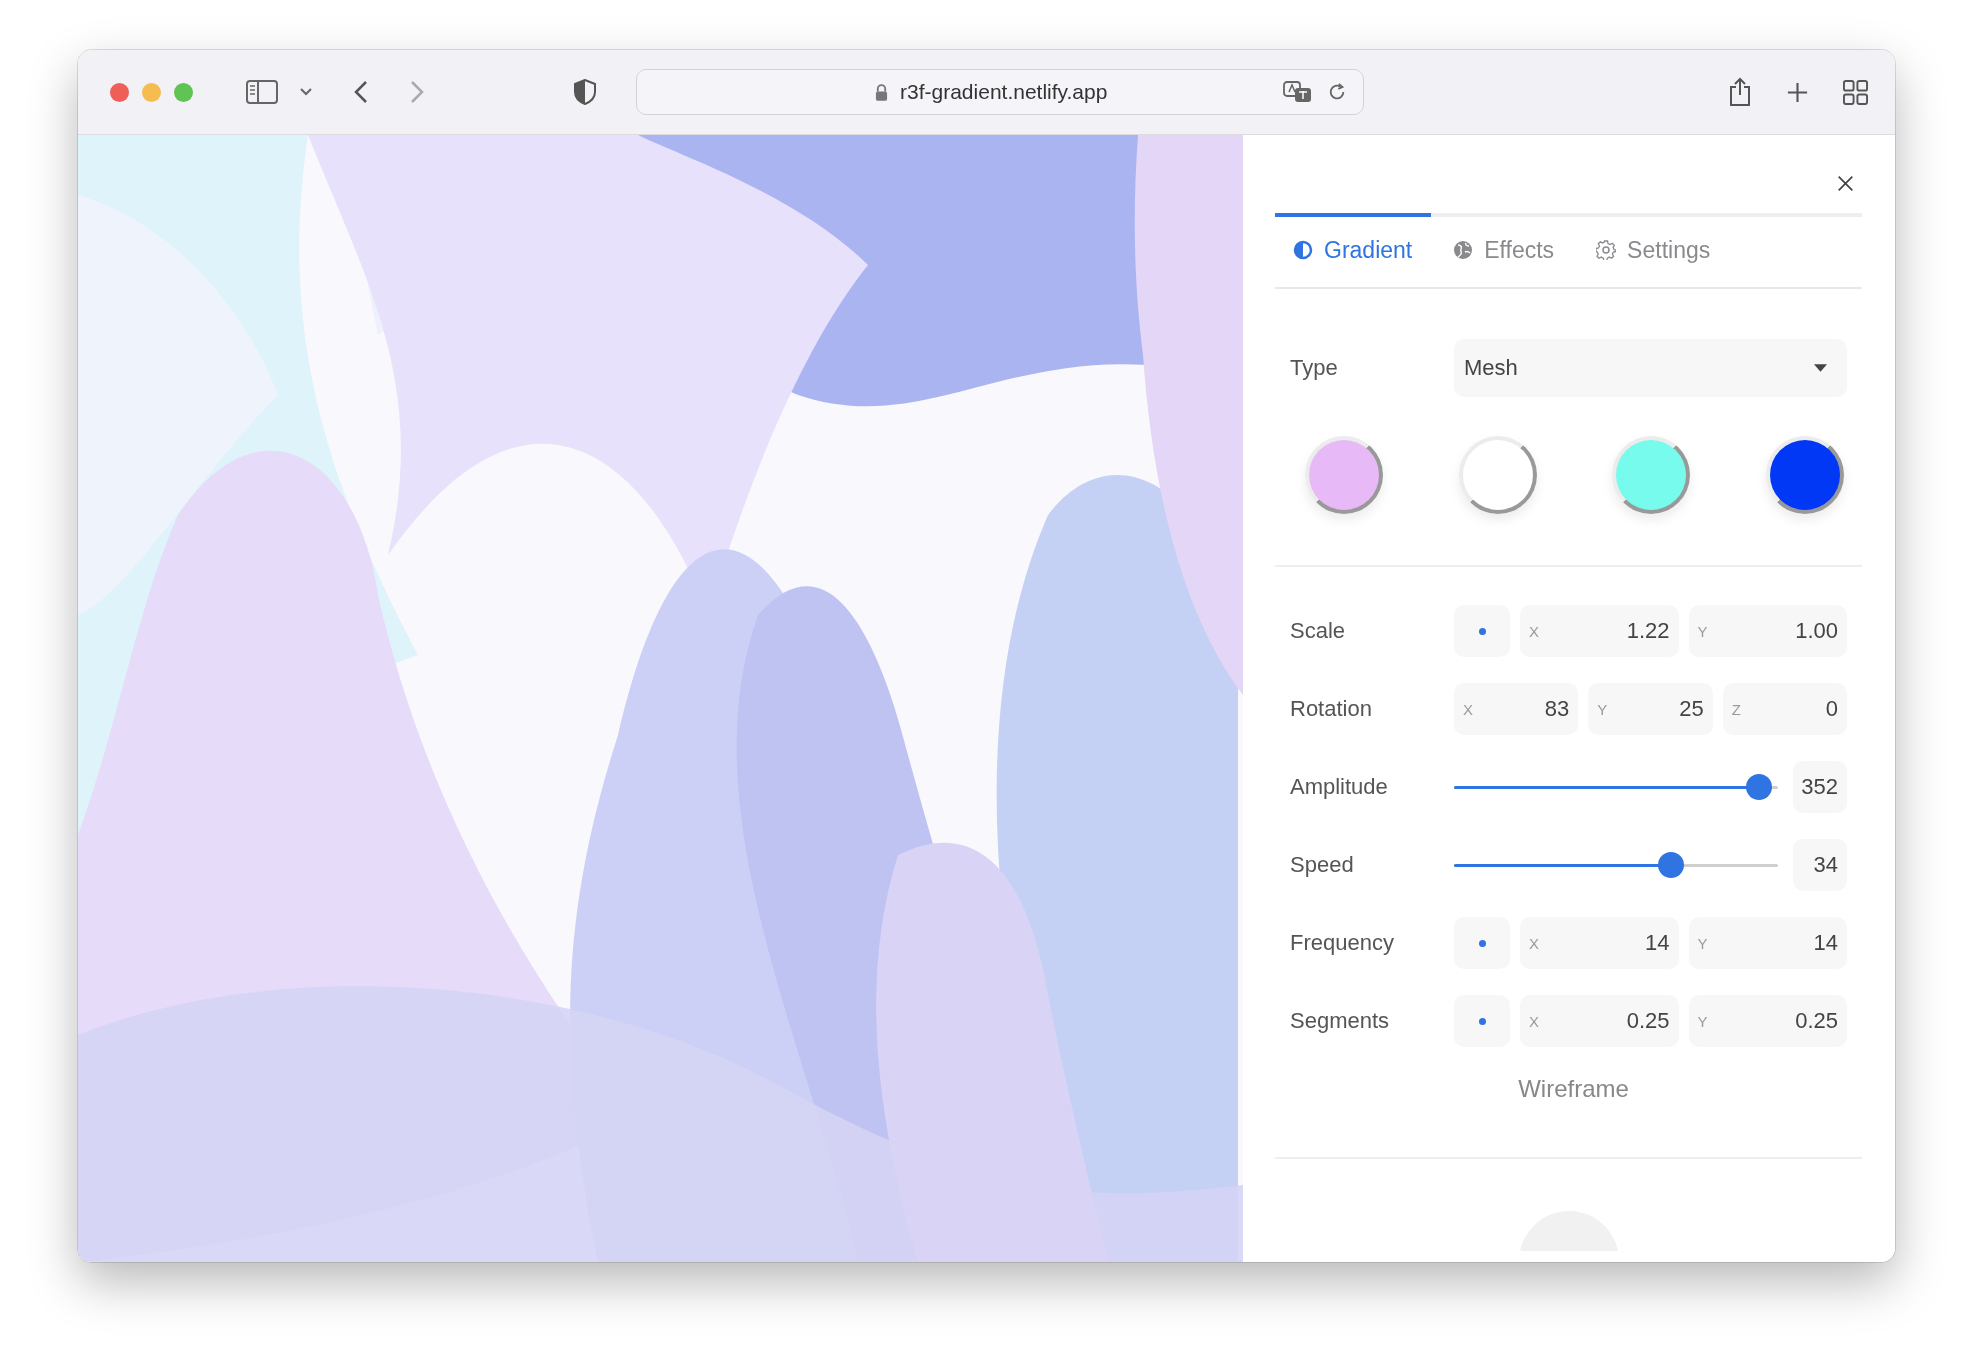 This screenshot has width=1973, height=1371. What do you see at coordinates (1845, 183) in the screenshot?
I see `close-icon` at bounding box center [1845, 183].